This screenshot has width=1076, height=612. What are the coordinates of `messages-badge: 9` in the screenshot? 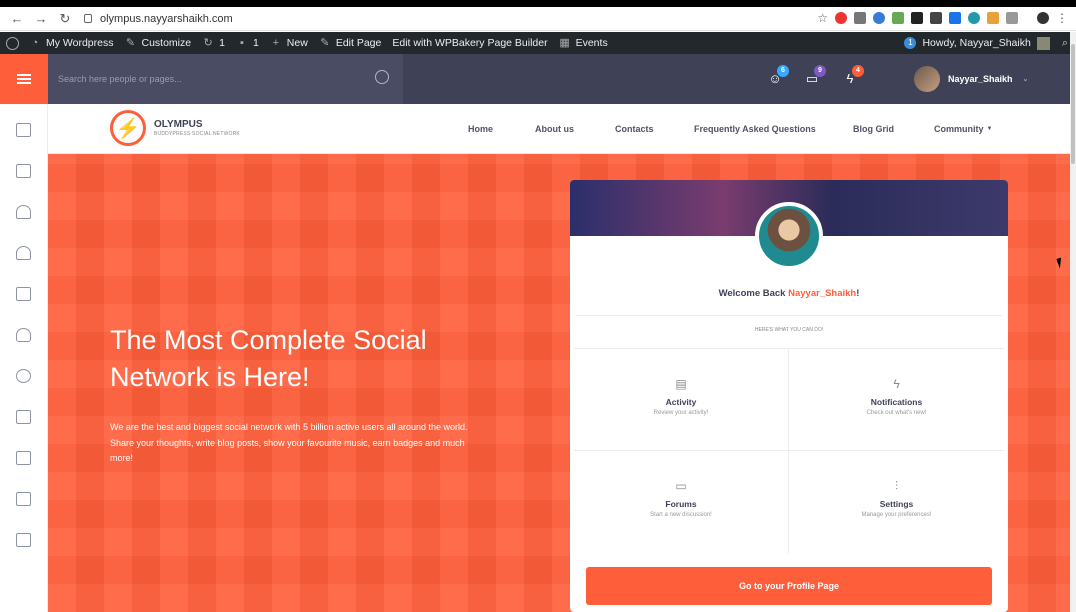 It's located at (820, 71).